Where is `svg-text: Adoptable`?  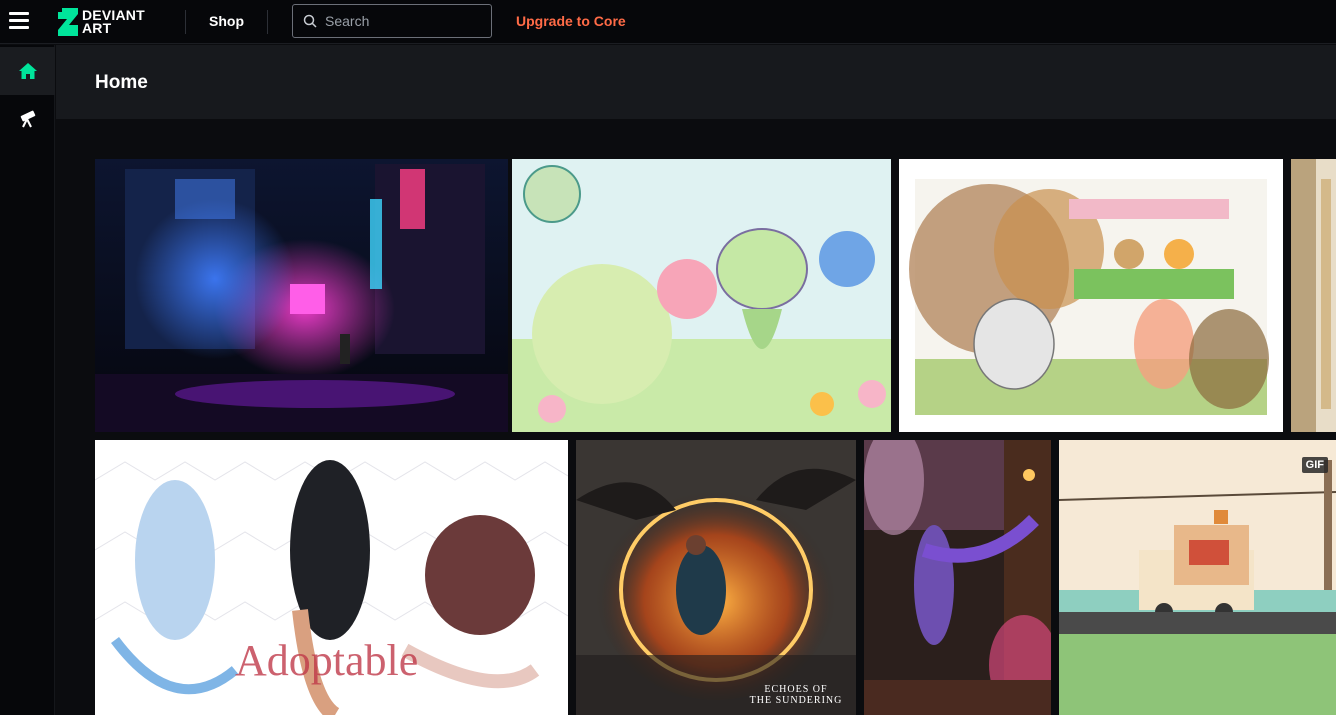
svg-text: Adoptable is located at coordinates (326, 660).